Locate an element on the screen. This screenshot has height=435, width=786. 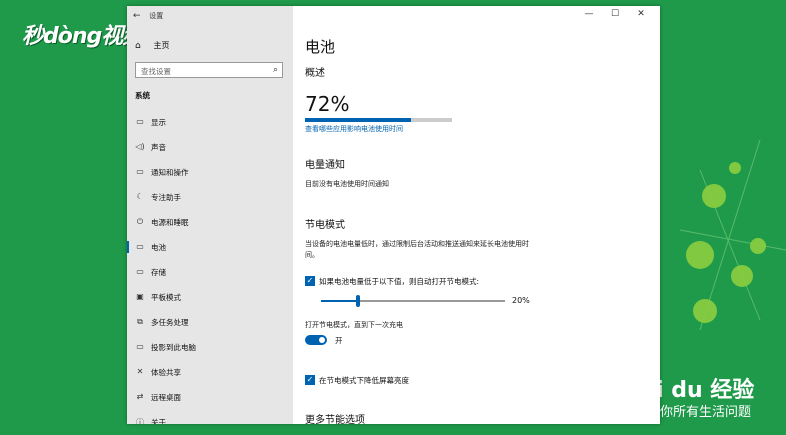
sidebar-item: ⇄ 远程桌面 is located at coordinates (210, 397).